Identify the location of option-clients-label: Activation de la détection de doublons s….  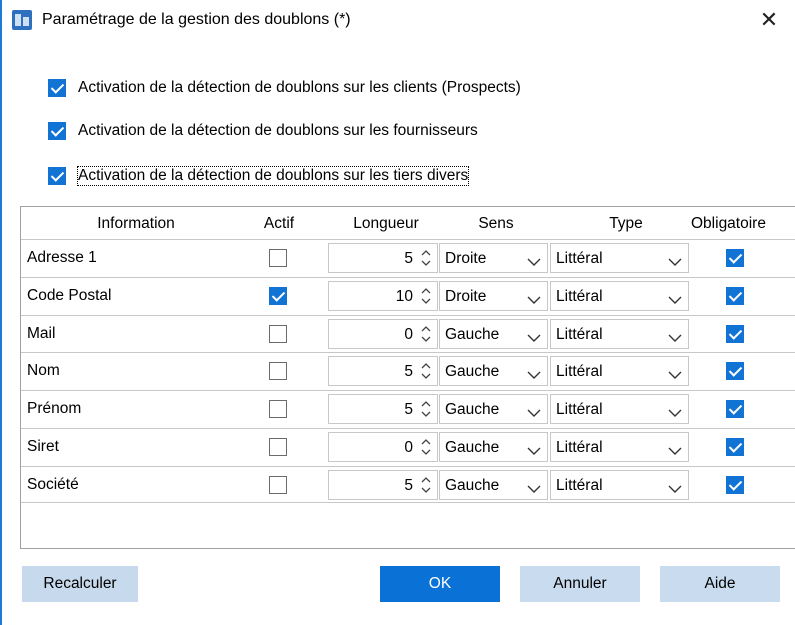
(299, 88).